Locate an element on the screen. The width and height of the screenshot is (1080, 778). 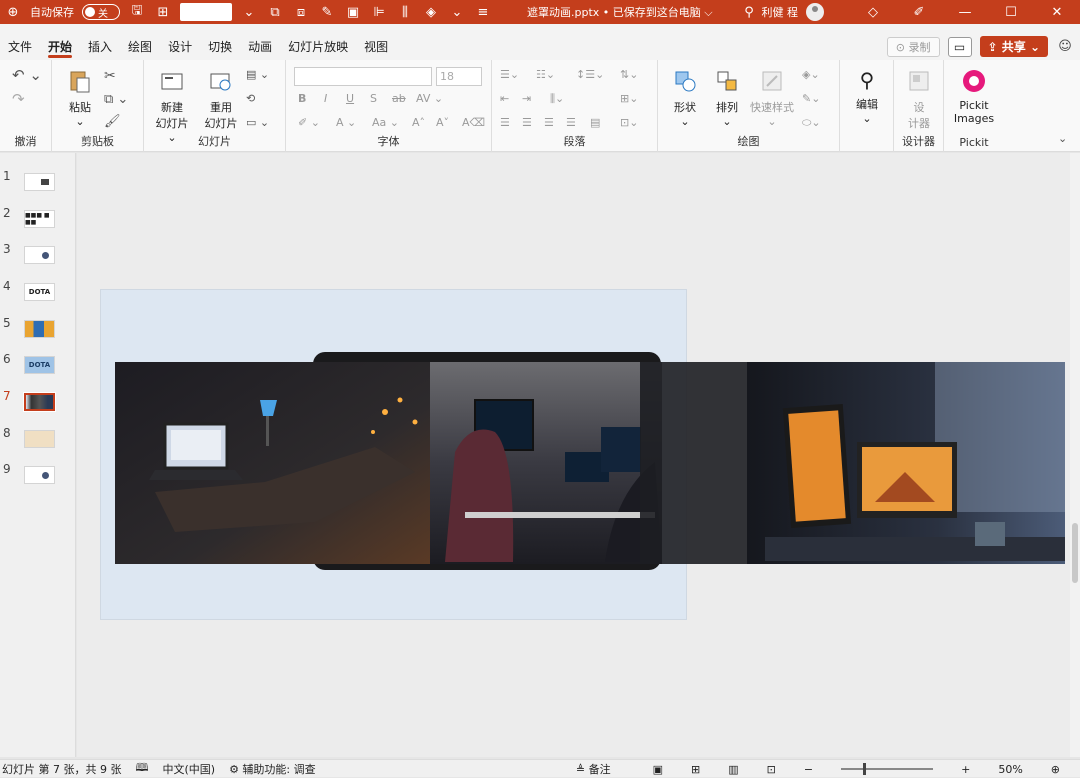
notes-button: ≜ 备注 is located at coordinates (600, 769).